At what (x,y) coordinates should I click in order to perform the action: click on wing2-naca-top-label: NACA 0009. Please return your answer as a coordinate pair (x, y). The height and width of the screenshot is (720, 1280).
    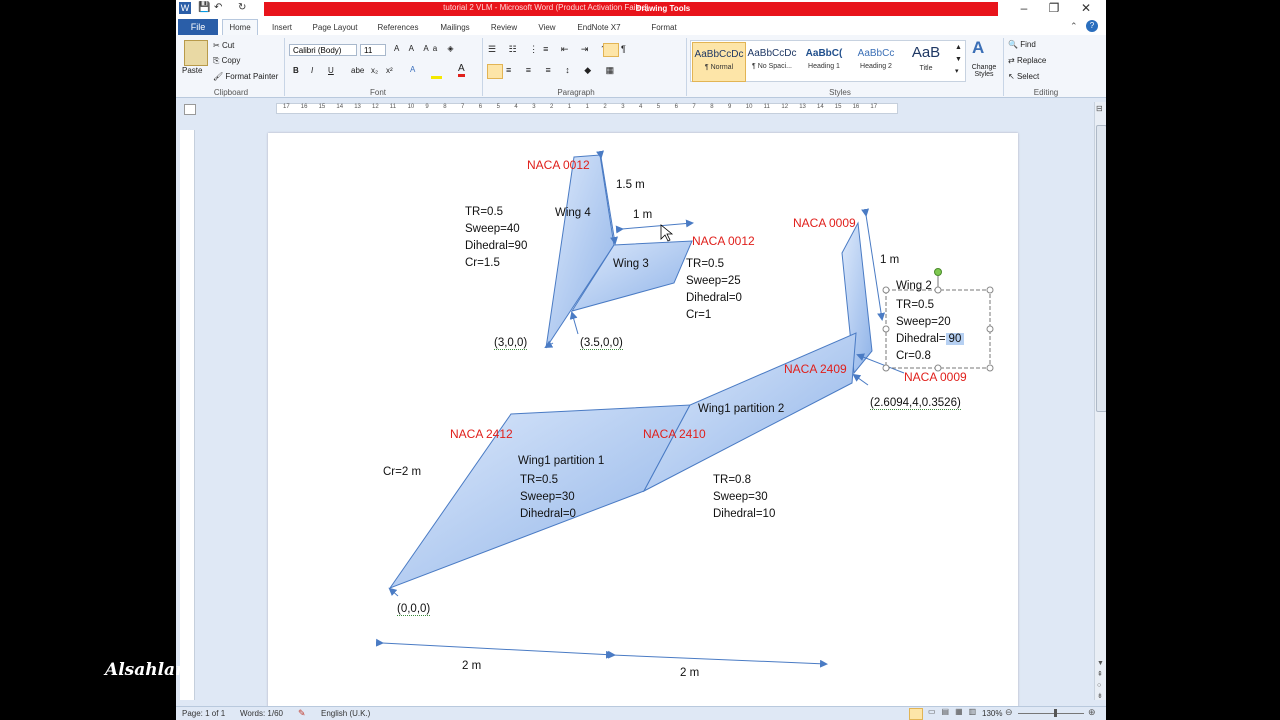
    Looking at the image, I should click on (824, 223).